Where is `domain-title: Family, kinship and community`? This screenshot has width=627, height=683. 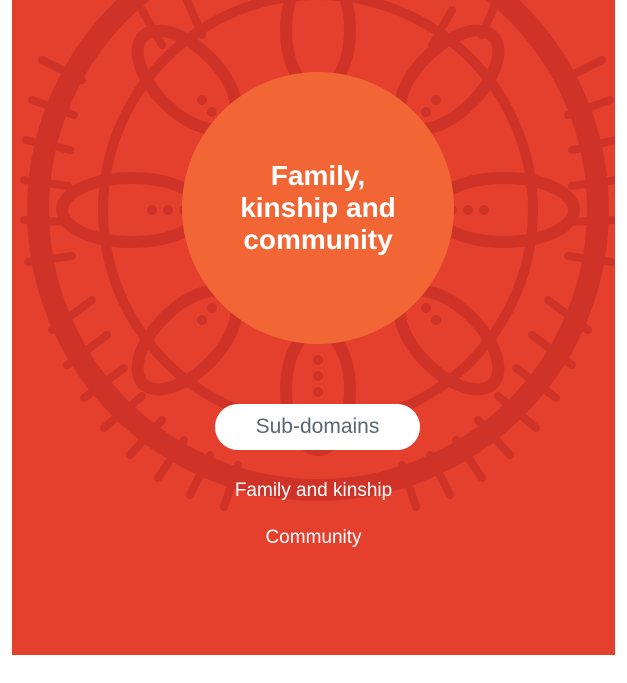 domain-title: Family, kinship and community is located at coordinates (318, 207).